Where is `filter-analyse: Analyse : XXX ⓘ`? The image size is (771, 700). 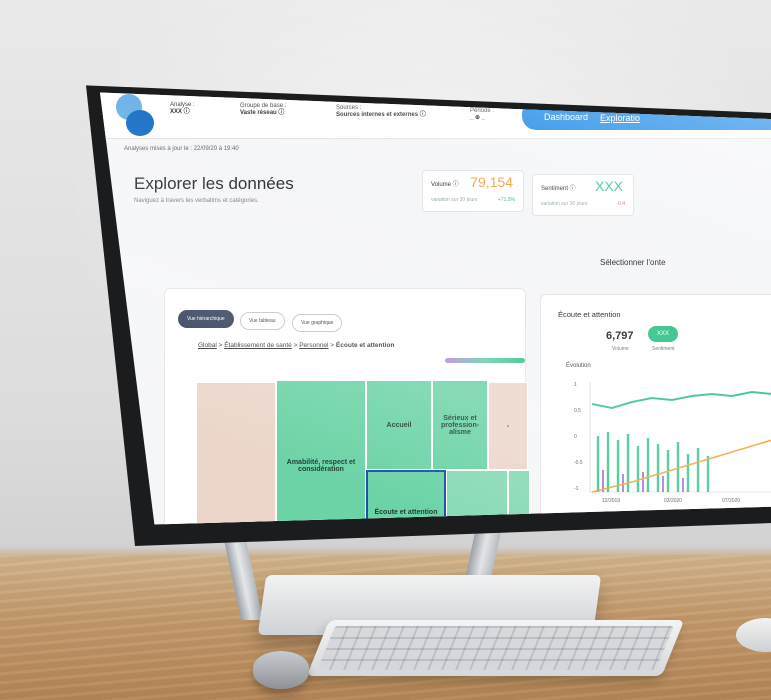 filter-analyse: Analyse : XXX ⓘ is located at coordinates (182, 109).